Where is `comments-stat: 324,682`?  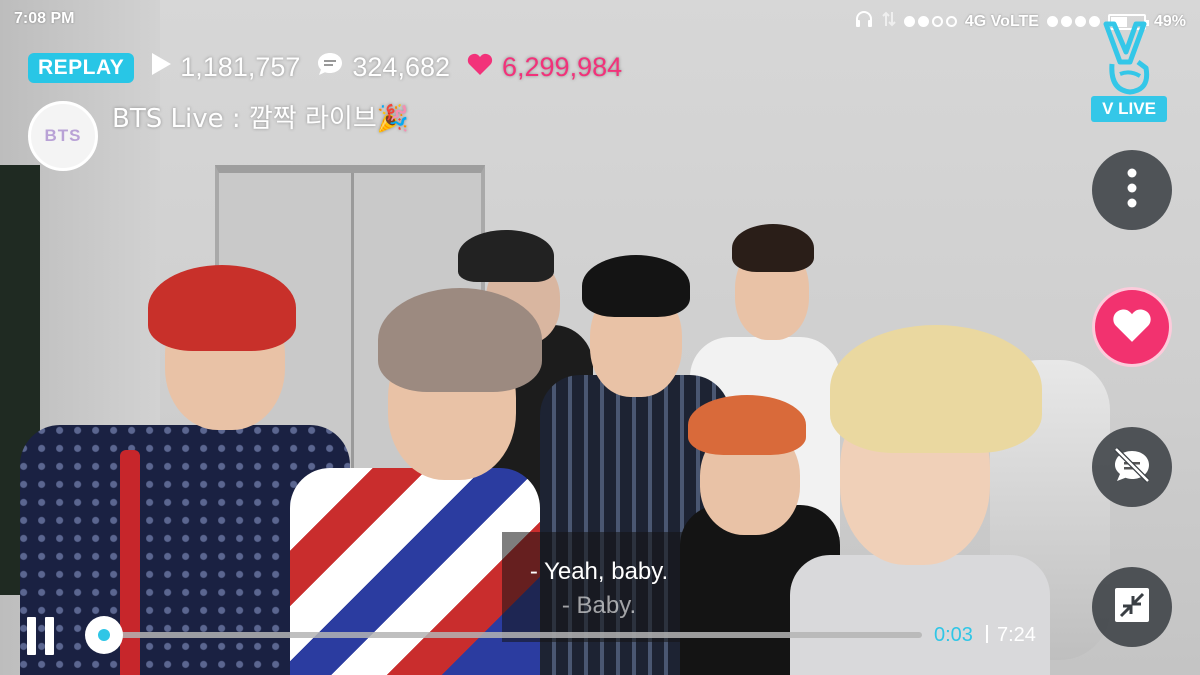
comments-stat: 324,682 is located at coordinates (383, 67).